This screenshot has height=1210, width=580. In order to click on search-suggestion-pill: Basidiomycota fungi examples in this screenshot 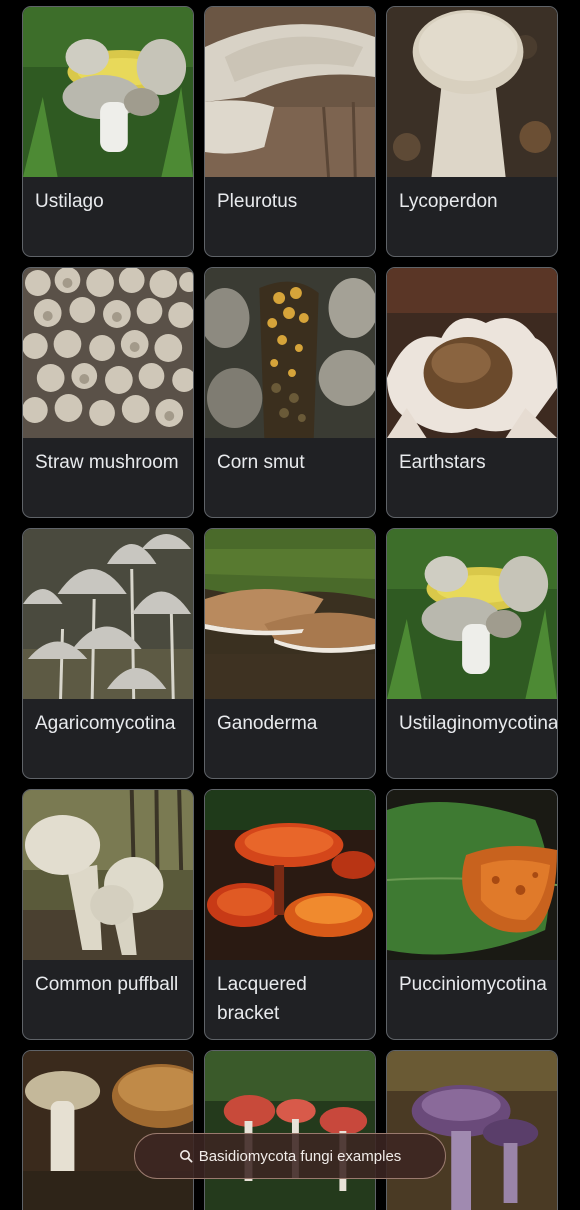, I will do `click(290, 1156)`.